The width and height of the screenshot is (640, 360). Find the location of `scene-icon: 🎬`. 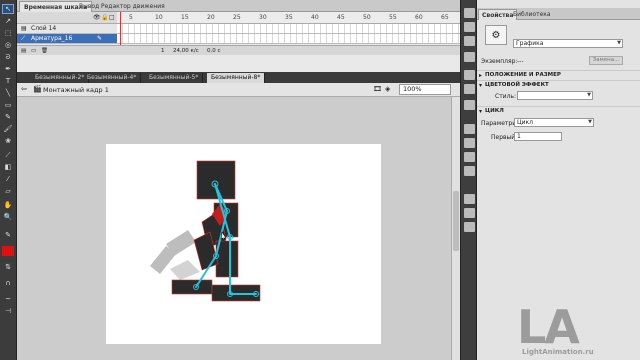

scene-icon: 🎬 is located at coordinates (37, 89).